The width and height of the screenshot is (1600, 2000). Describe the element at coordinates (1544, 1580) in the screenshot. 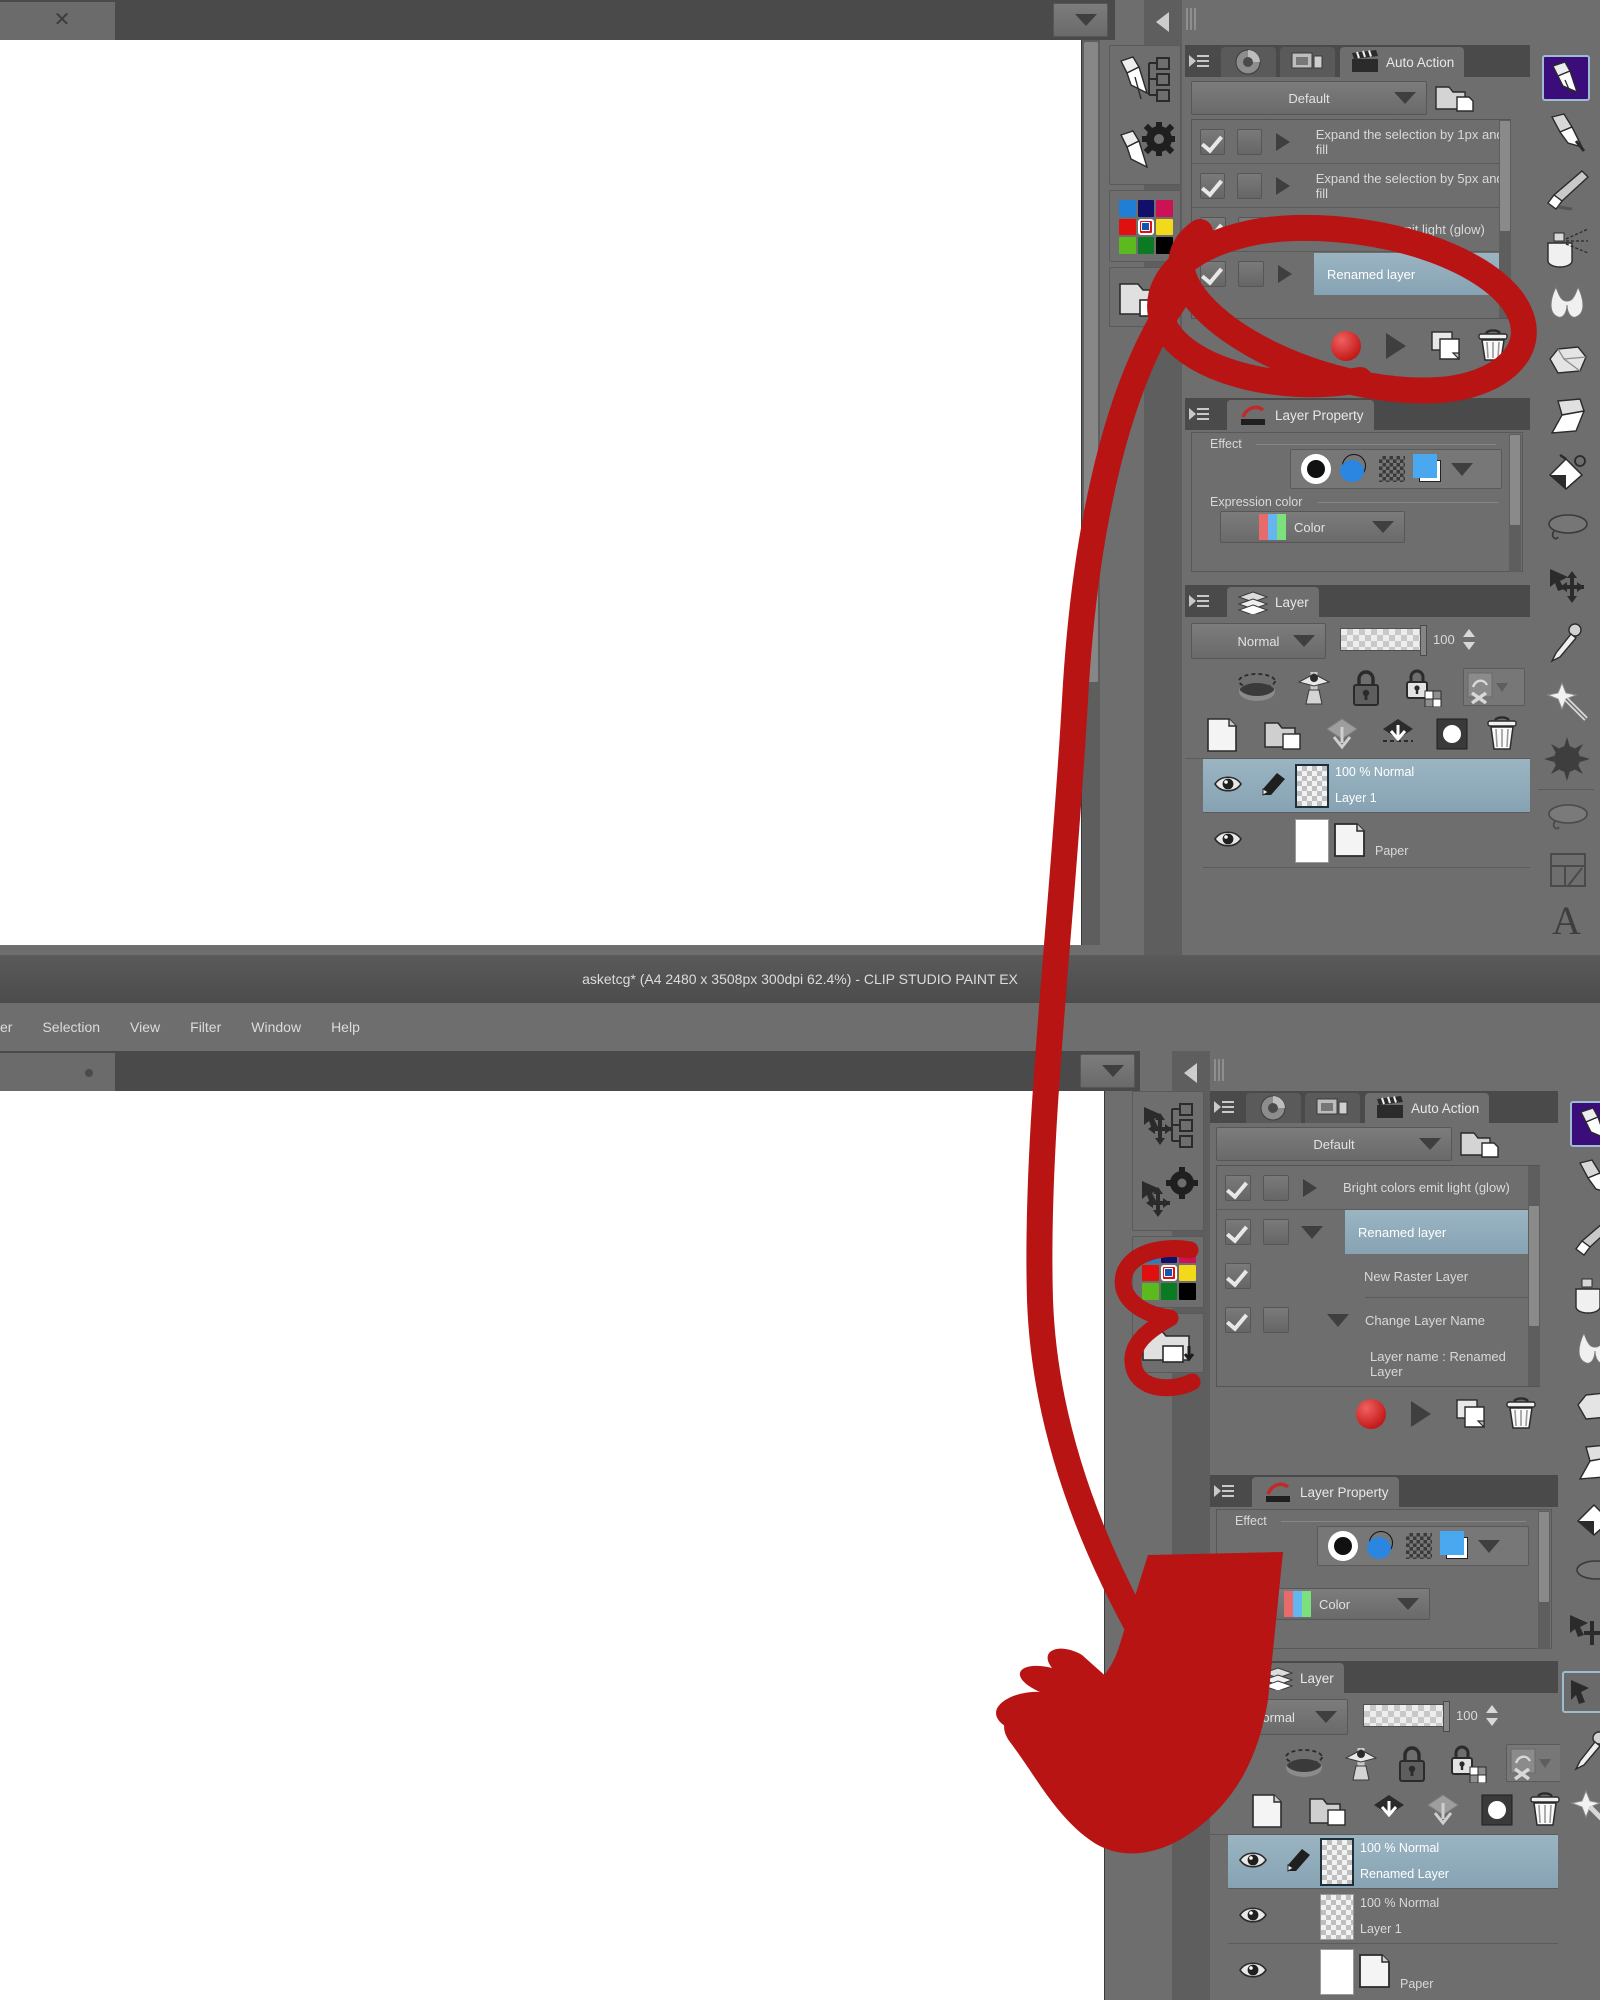

I see `layer-property-scrollbar` at that location.